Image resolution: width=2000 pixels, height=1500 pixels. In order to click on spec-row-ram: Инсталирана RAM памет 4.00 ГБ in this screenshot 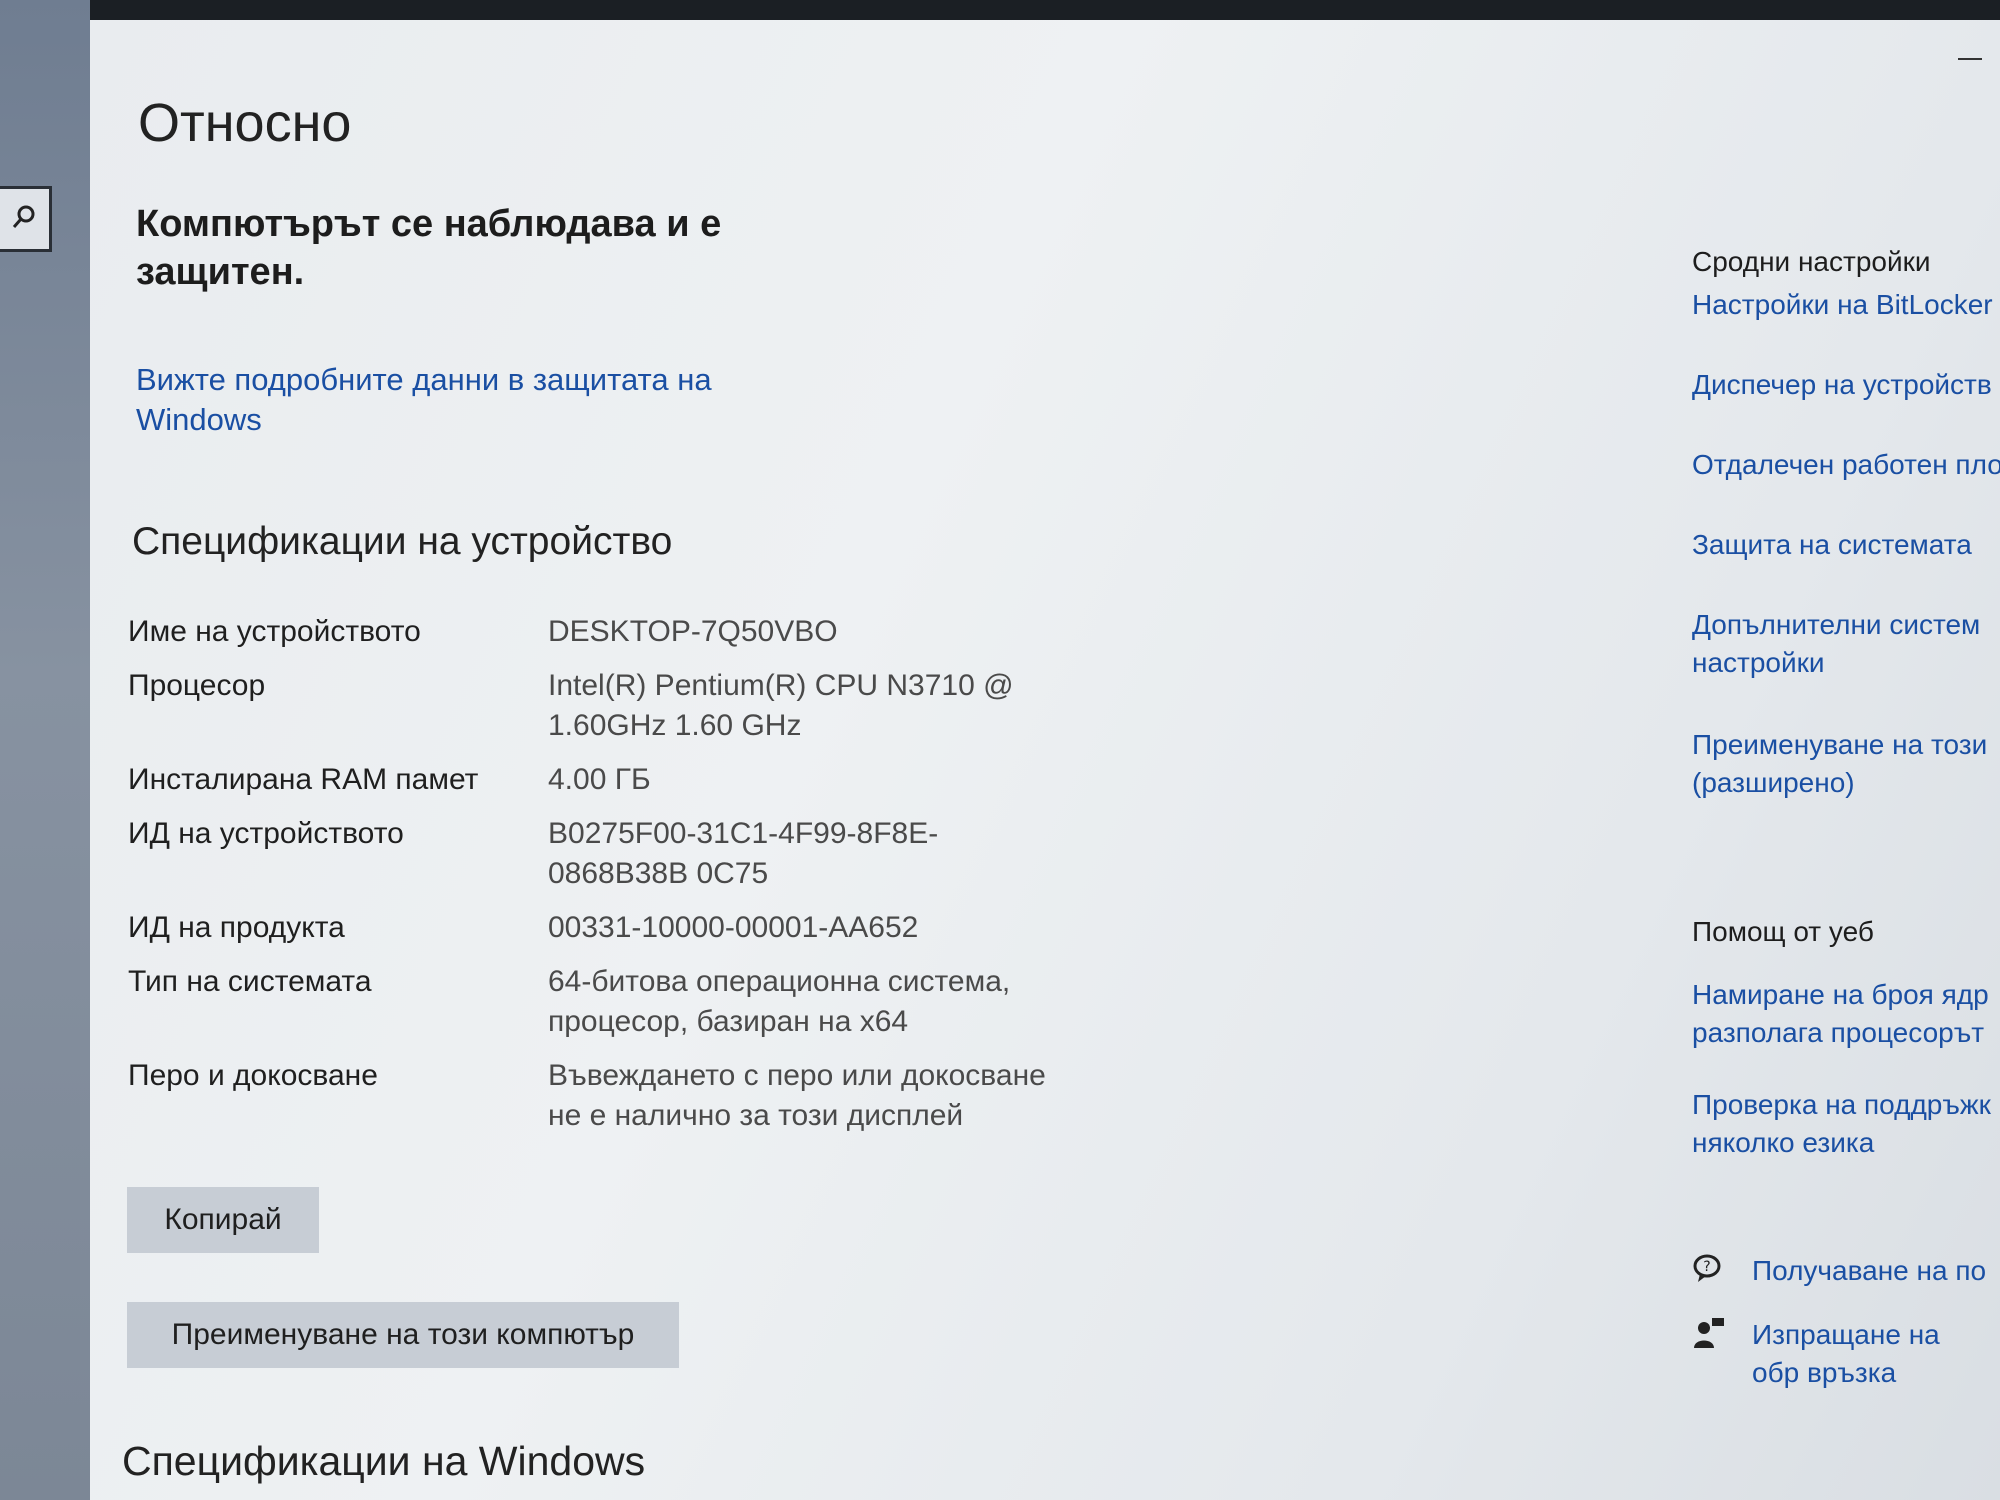, I will do `click(638, 780)`.